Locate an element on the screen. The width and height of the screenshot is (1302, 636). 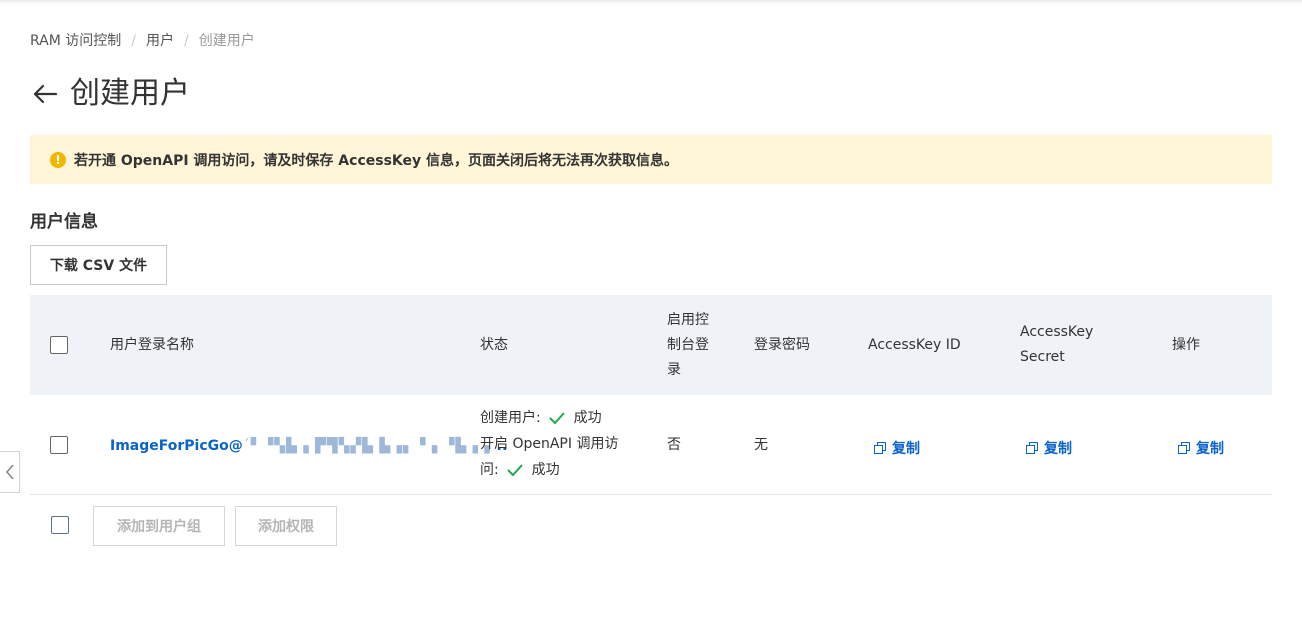
console-login-value: 否 is located at coordinates (674, 445).